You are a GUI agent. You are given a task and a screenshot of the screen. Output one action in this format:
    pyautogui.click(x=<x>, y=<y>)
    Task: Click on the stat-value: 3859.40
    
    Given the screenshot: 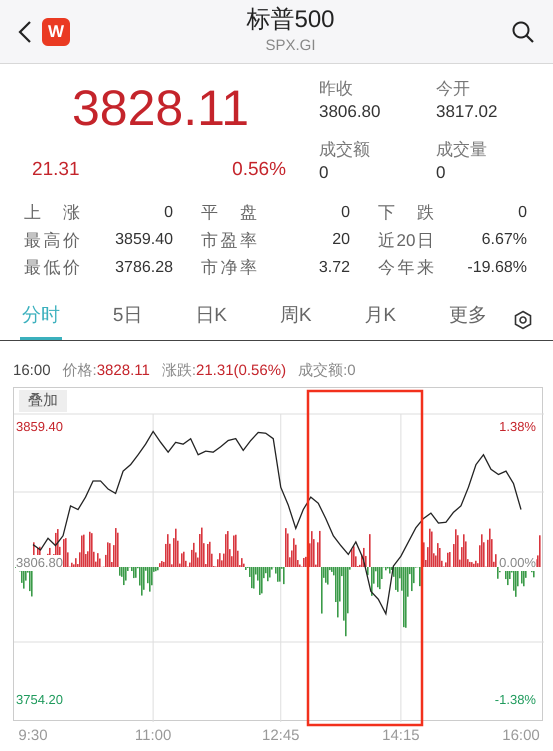 What is the action you would take?
    pyautogui.click(x=144, y=240)
    